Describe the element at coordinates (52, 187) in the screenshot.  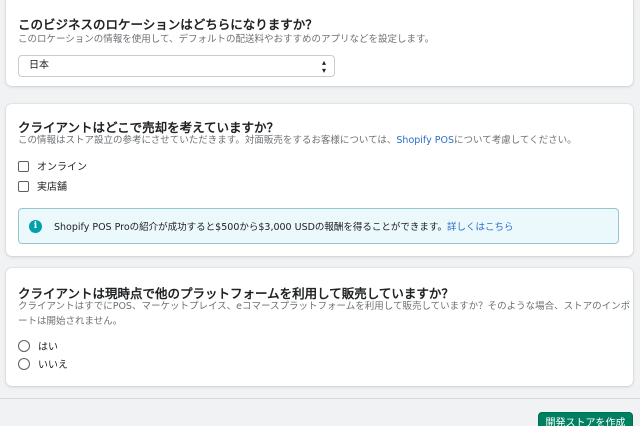
I see `physical-store-label: 実店舗` at that location.